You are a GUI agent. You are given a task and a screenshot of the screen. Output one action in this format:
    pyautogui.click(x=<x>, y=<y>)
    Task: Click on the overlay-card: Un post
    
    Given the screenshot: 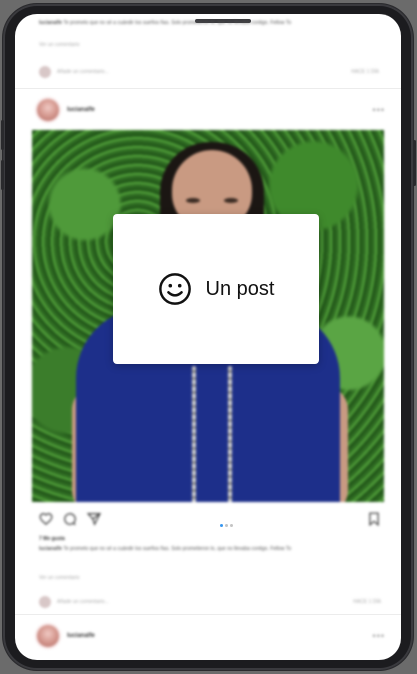 What is the action you would take?
    pyautogui.click(x=216, y=289)
    